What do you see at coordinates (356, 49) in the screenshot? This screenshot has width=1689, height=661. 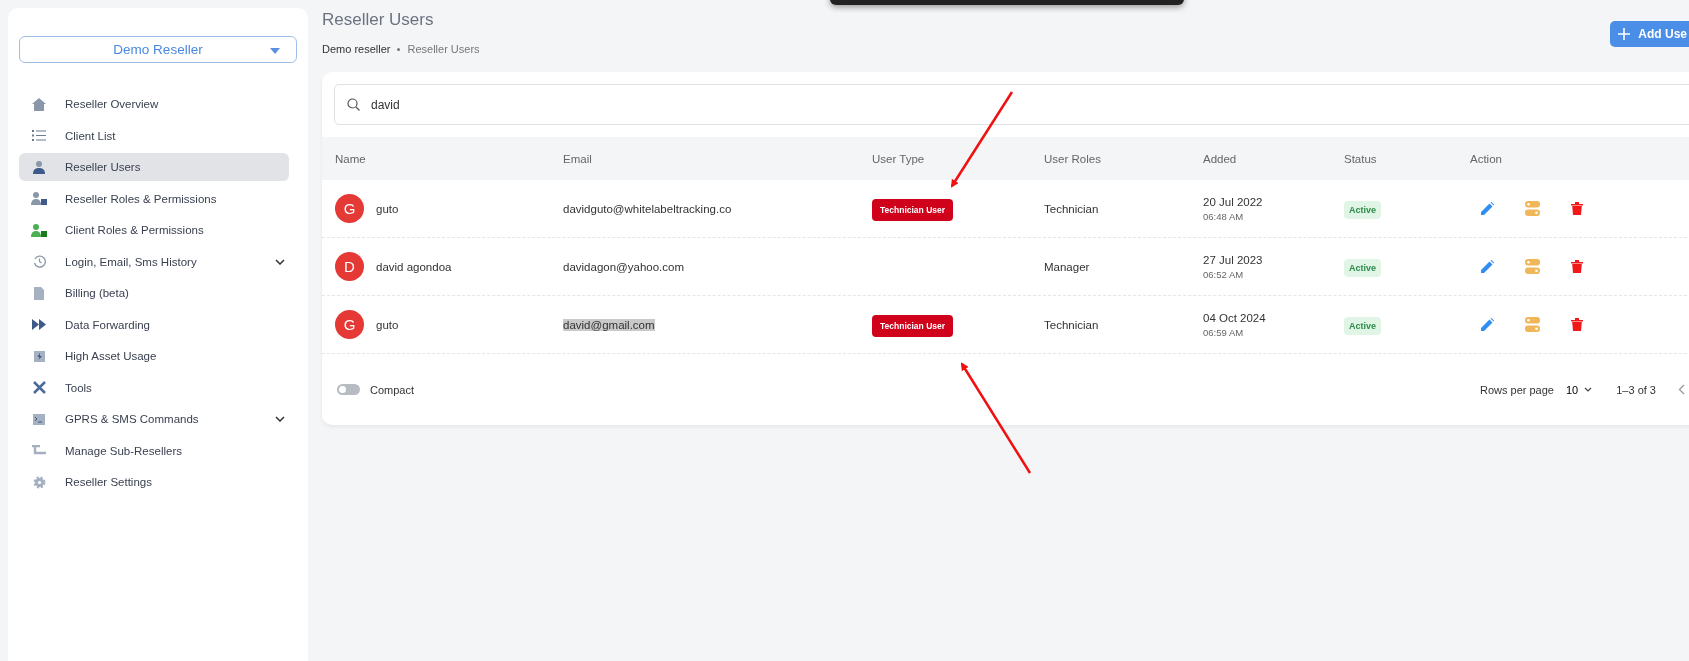 I see `breadcrumb-link: Demo reseller` at bounding box center [356, 49].